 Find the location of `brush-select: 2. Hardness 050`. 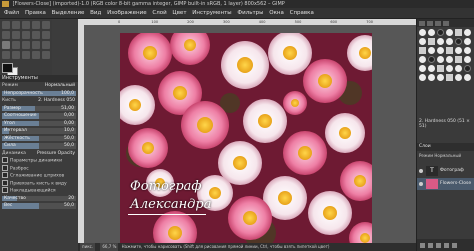

brush-select: 2. Hardness 050 is located at coordinates (56, 101).